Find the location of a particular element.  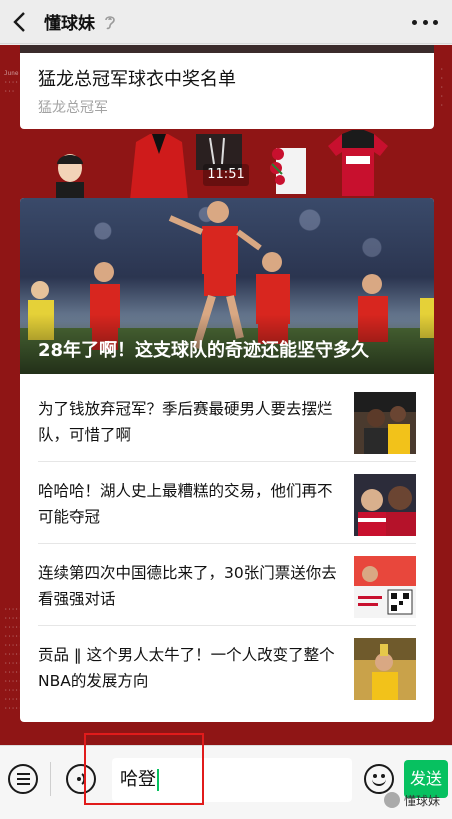

news-item: 为了钱放弃冠军？季后赛最硬男人要去摆烂队，可惜了啊 is located at coordinates (227, 421).